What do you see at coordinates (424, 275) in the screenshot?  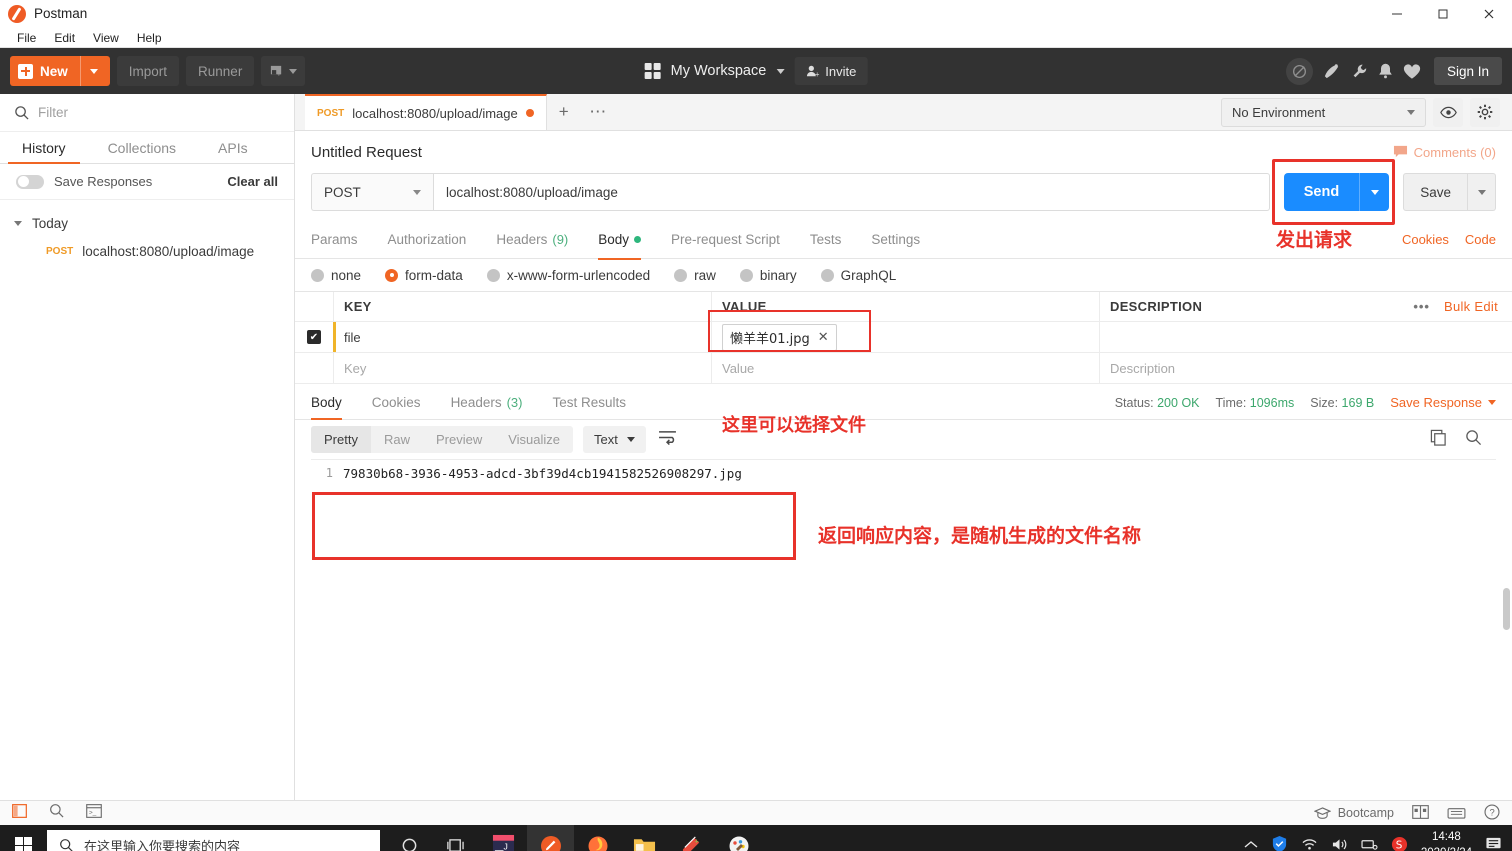 I see `body-type-form-data: form-data` at bounding box center [424, 275].